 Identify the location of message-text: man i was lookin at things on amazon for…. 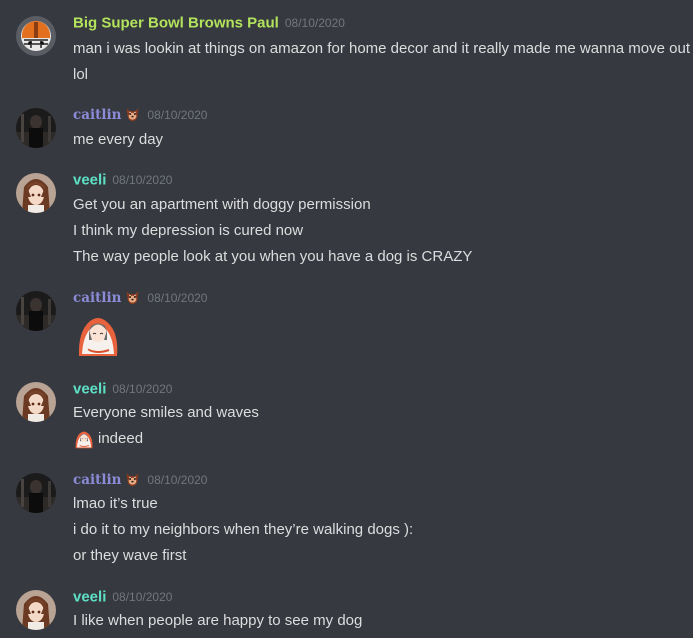
(381, 48).